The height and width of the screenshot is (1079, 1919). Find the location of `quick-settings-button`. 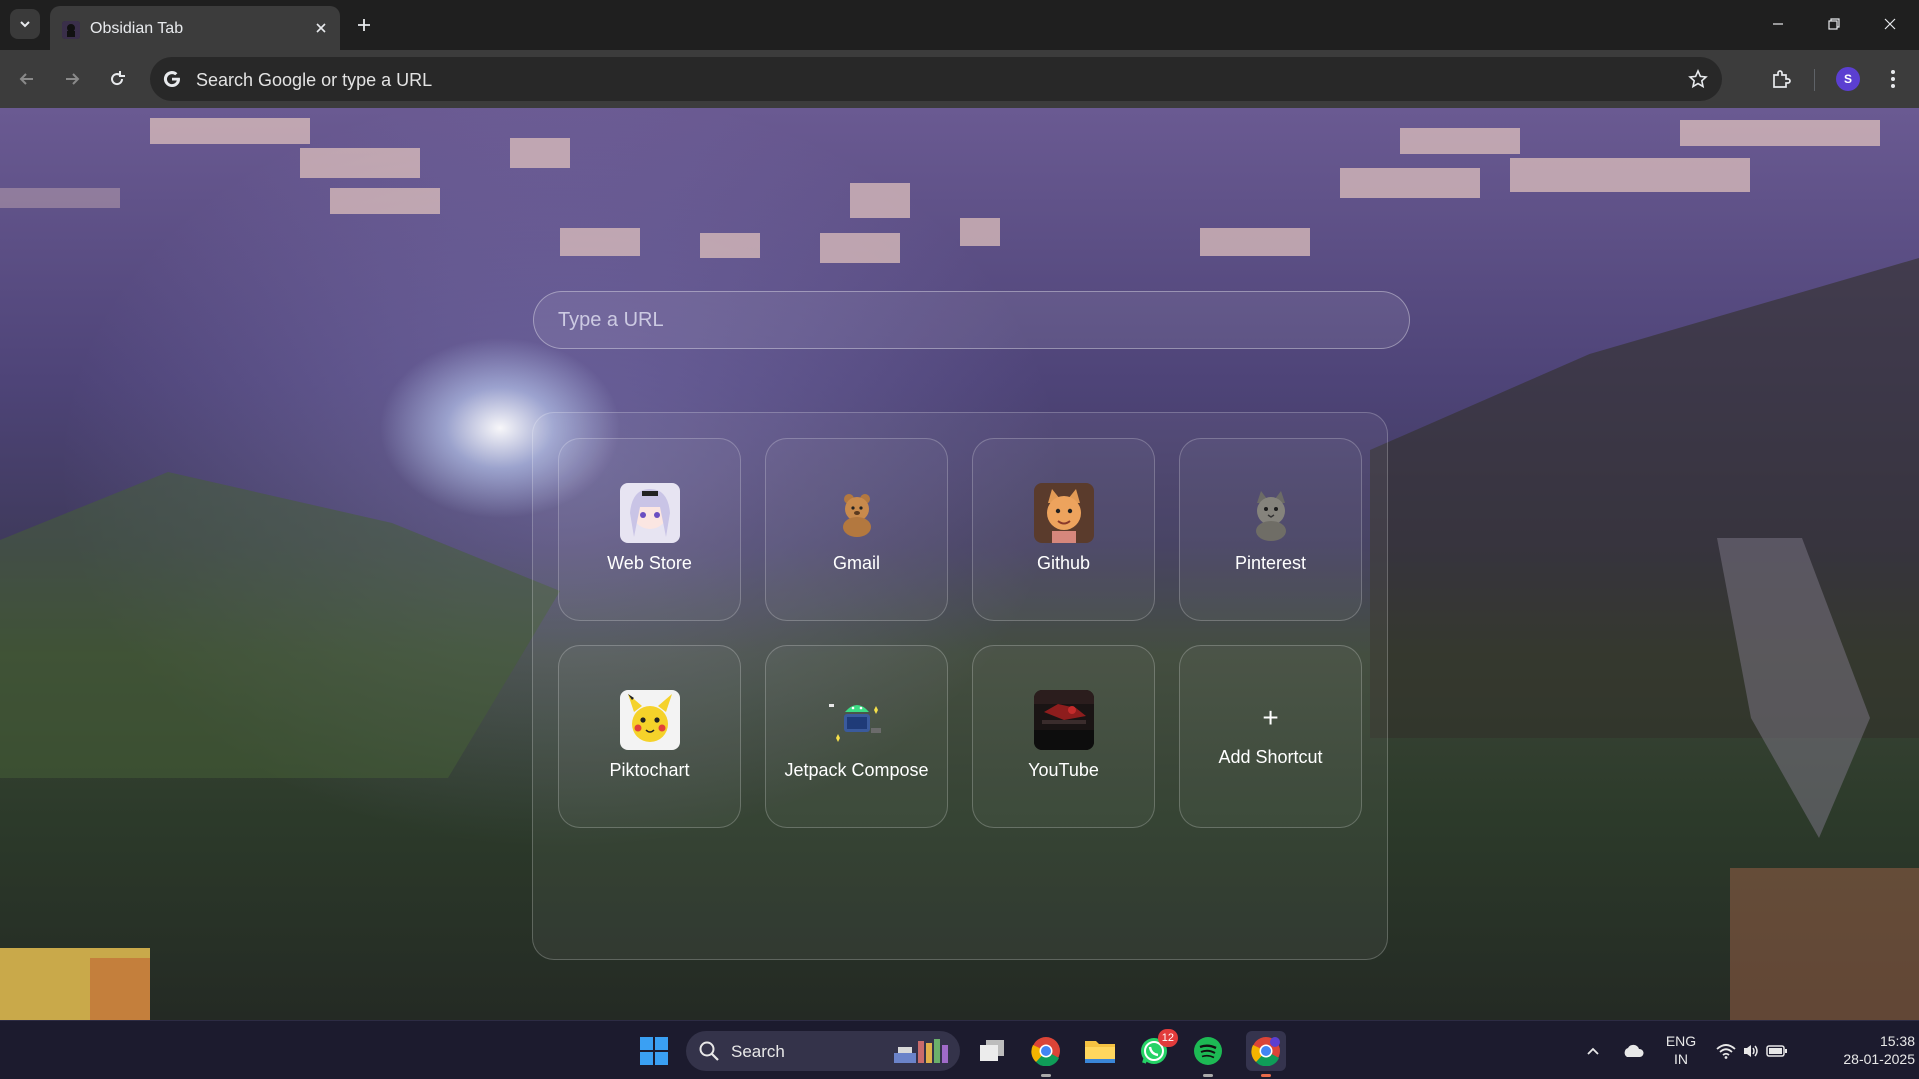

quick-settings-button is located at coordinates (1752, 1050).